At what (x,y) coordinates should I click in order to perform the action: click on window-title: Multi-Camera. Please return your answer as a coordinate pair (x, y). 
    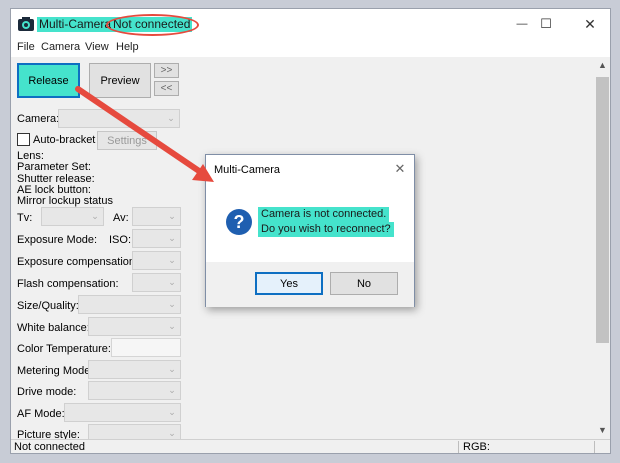
    Looking at the image, I should click on (75, 24).